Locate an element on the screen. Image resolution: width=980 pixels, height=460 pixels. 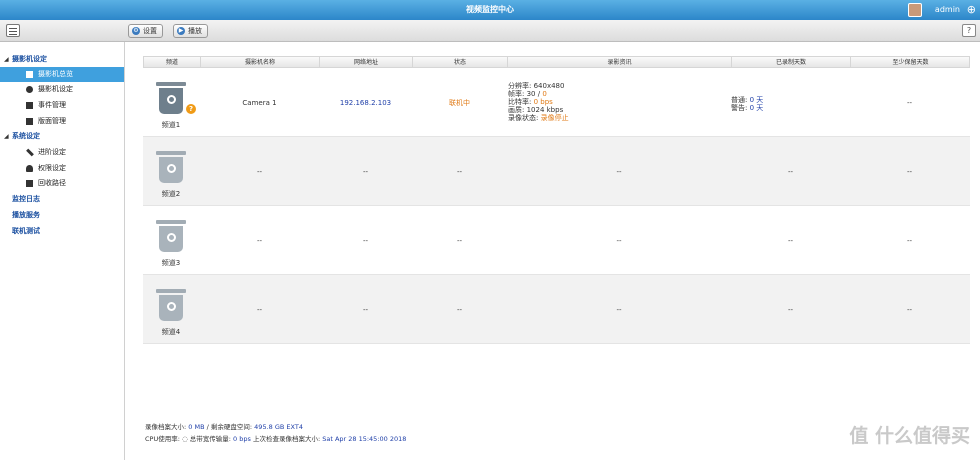
username: admin is located at coordinates (947, 9).